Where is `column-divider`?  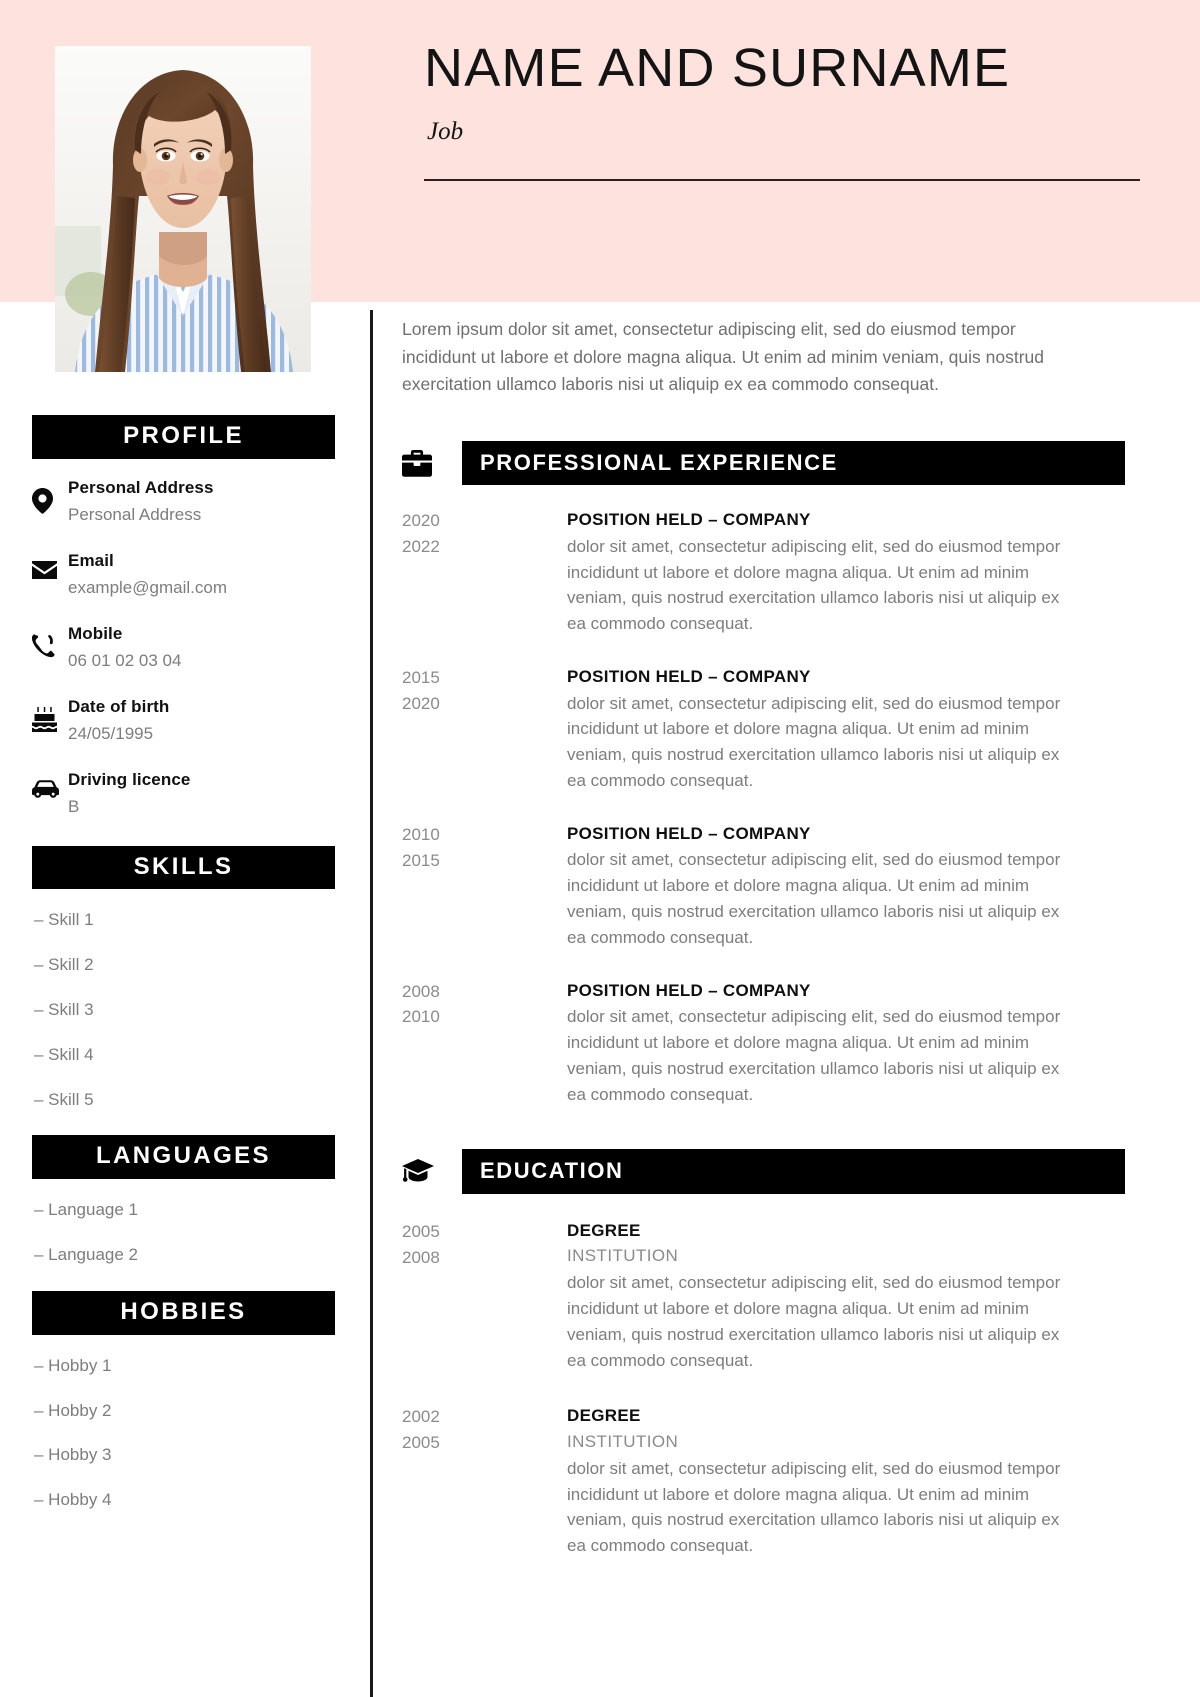 column-divider is located at coordinates (371, 1003).